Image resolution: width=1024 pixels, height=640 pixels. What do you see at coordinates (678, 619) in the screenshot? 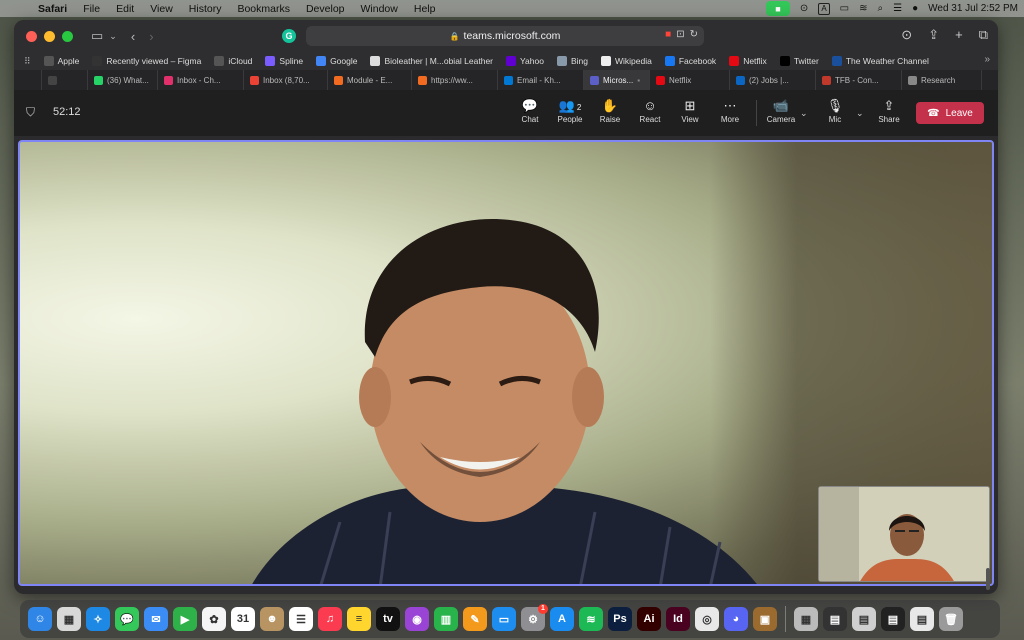
I see `indesign-app-icon: Id` at bounding box center [678, 619].